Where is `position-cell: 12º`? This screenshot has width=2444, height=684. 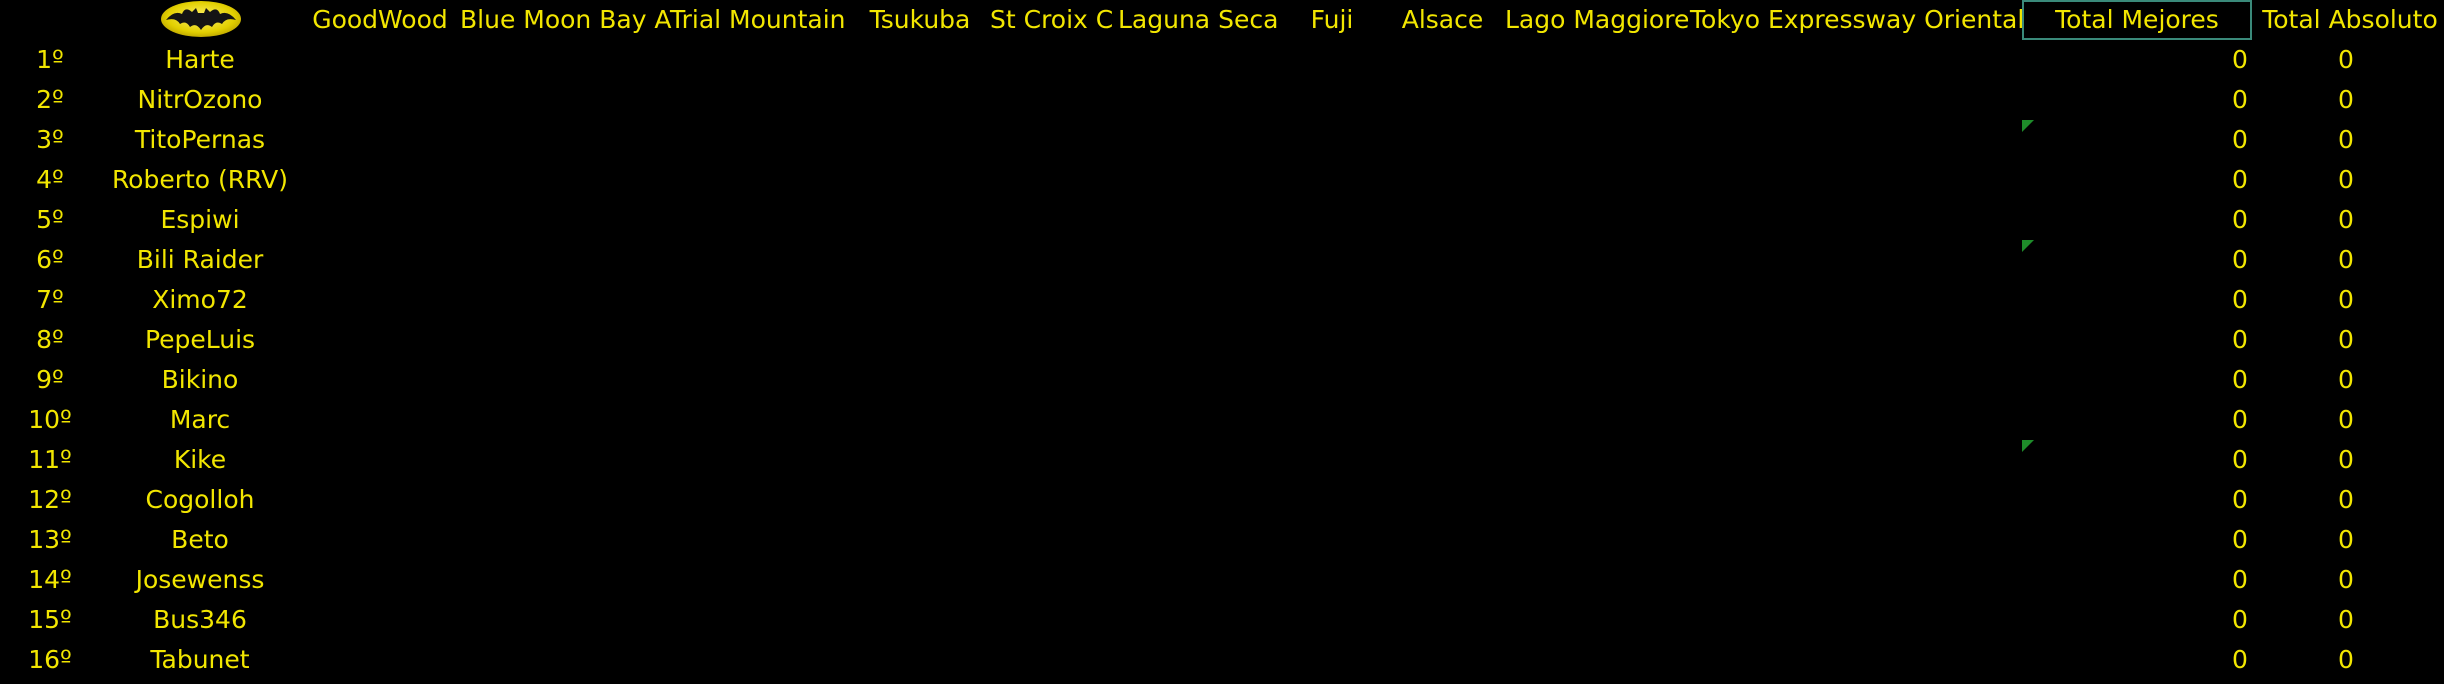
position-cell: 12º is located at coordinates (50, 500).